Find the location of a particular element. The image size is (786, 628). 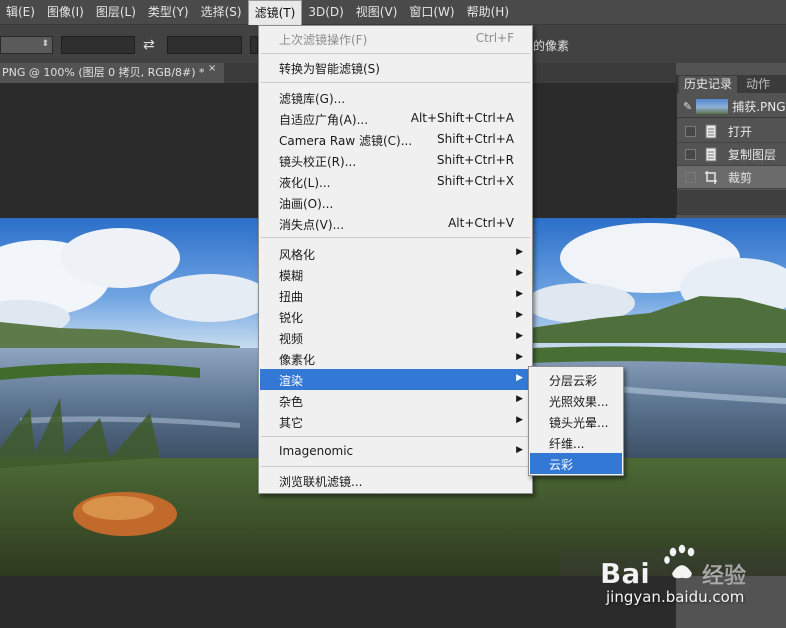

delete-pixels-label: 的像素 is located at coordinates (551, 46).